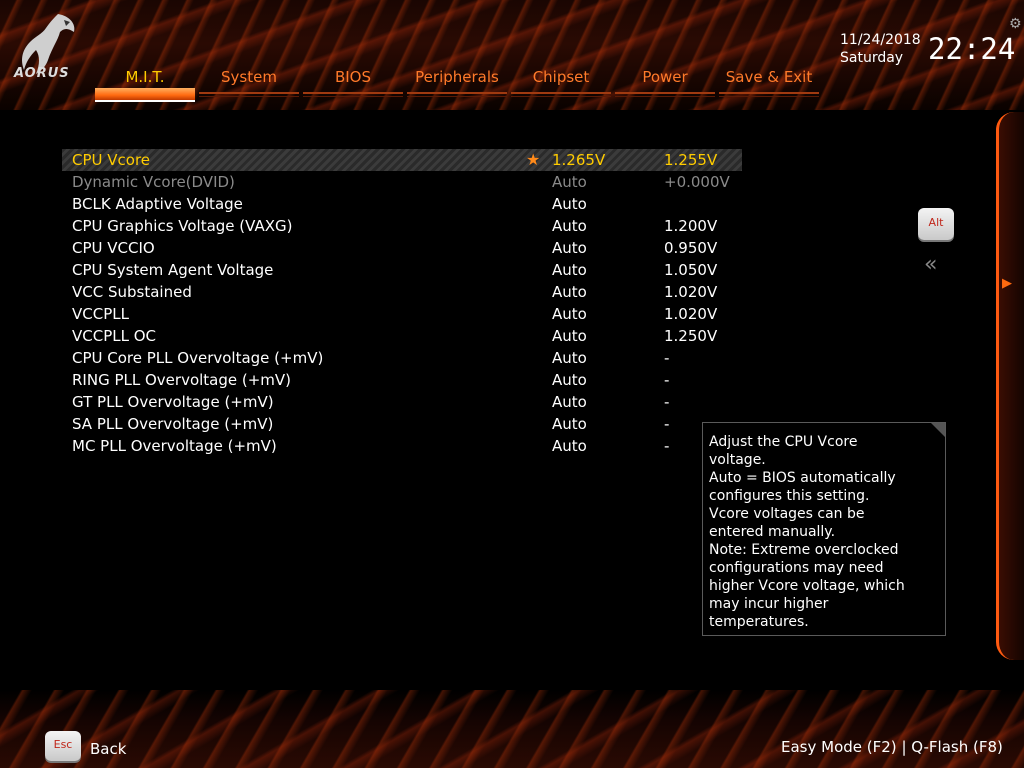 Image resolution: width=1024 pixels, height=768 pixels. I want to click on help-text-line: Note: Extreme overclocked, so click(804, 550).